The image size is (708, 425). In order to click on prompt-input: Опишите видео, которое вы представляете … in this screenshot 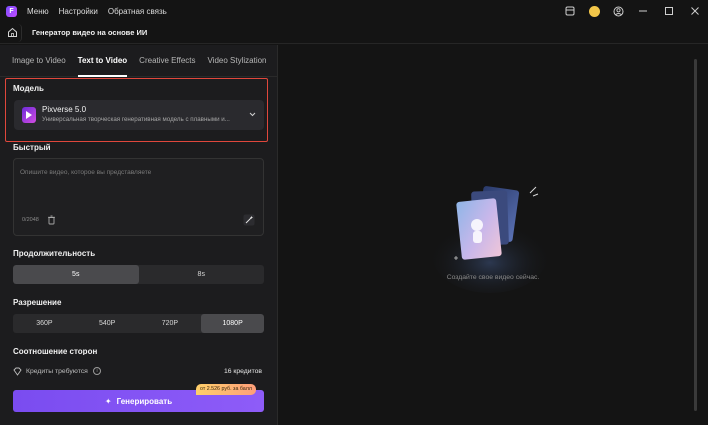, I will do `click(138, 197)`.